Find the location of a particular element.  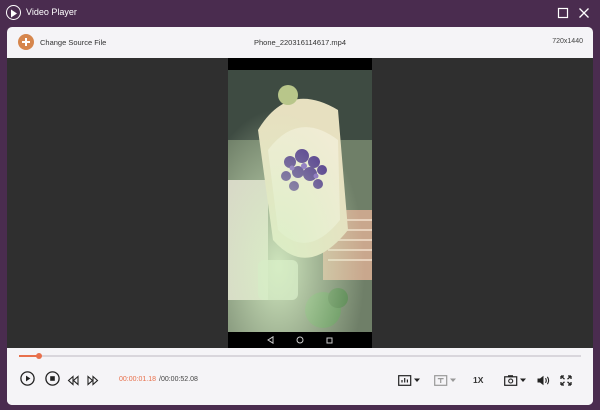

stop-icon is located at coordinates (52, 381).